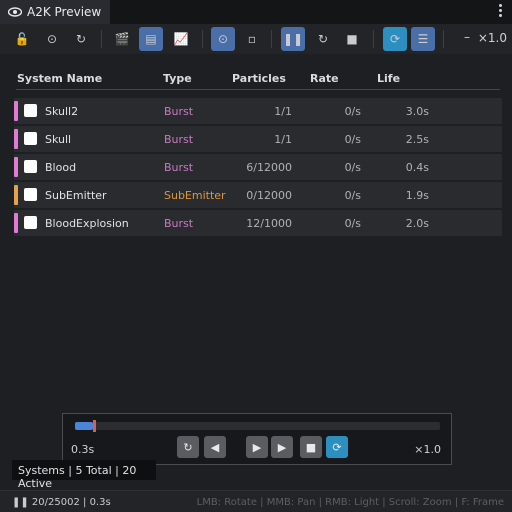  What do you see at coordinates (427, 449) in the screenshot?
I see `timeline-speed: ×1.0` at bounding box center [427, 449].